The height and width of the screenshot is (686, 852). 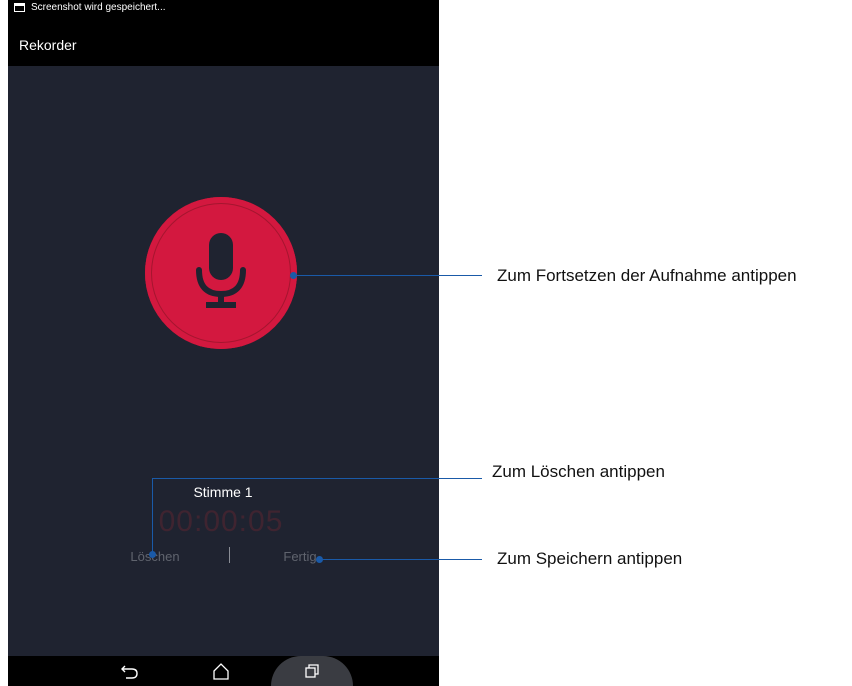 I want to click on back-icon, so click(x=129, y=672).